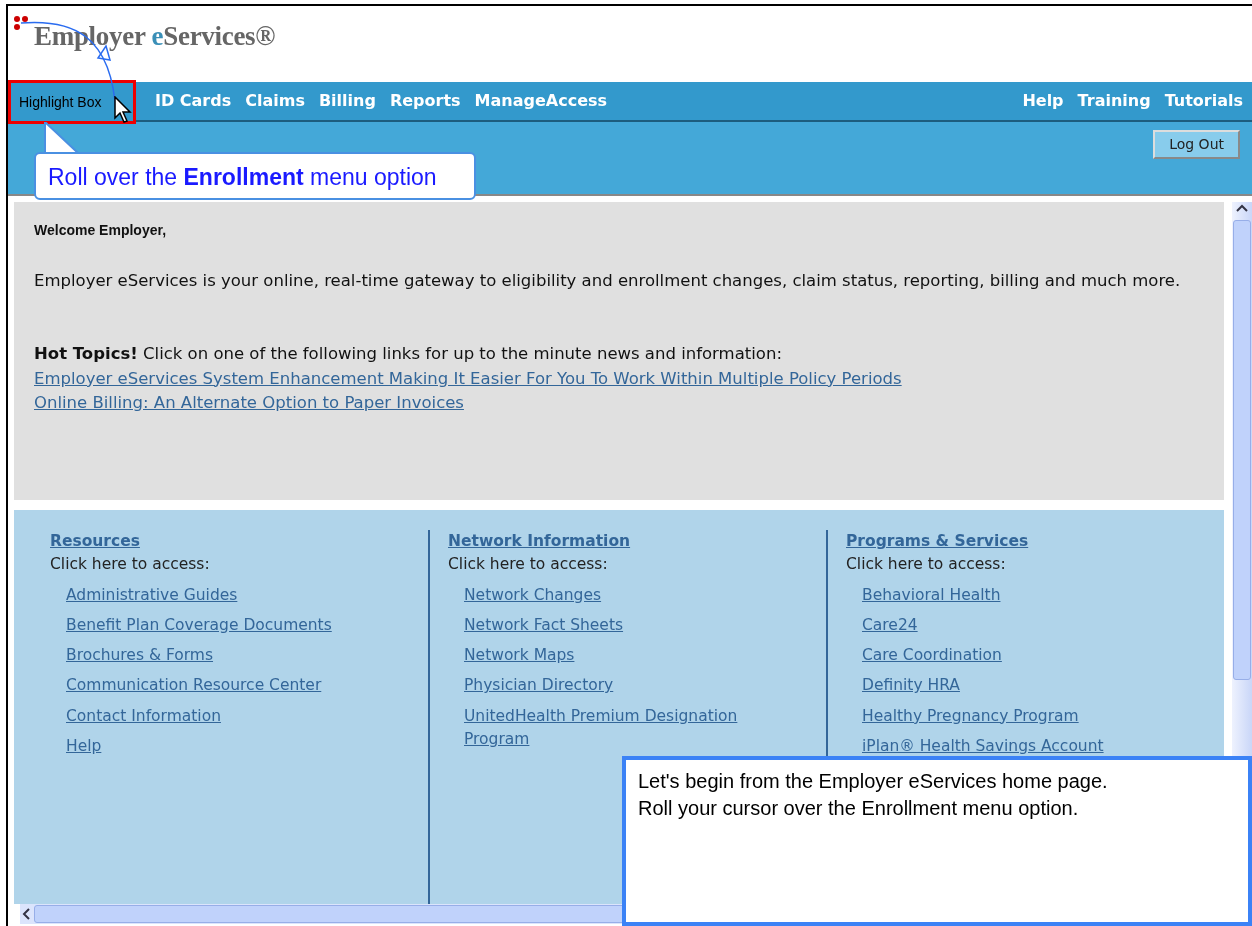  Describe the element at coordinates (193, 101) in the screenshot. I see `menu-item: ID Cards` at that location.